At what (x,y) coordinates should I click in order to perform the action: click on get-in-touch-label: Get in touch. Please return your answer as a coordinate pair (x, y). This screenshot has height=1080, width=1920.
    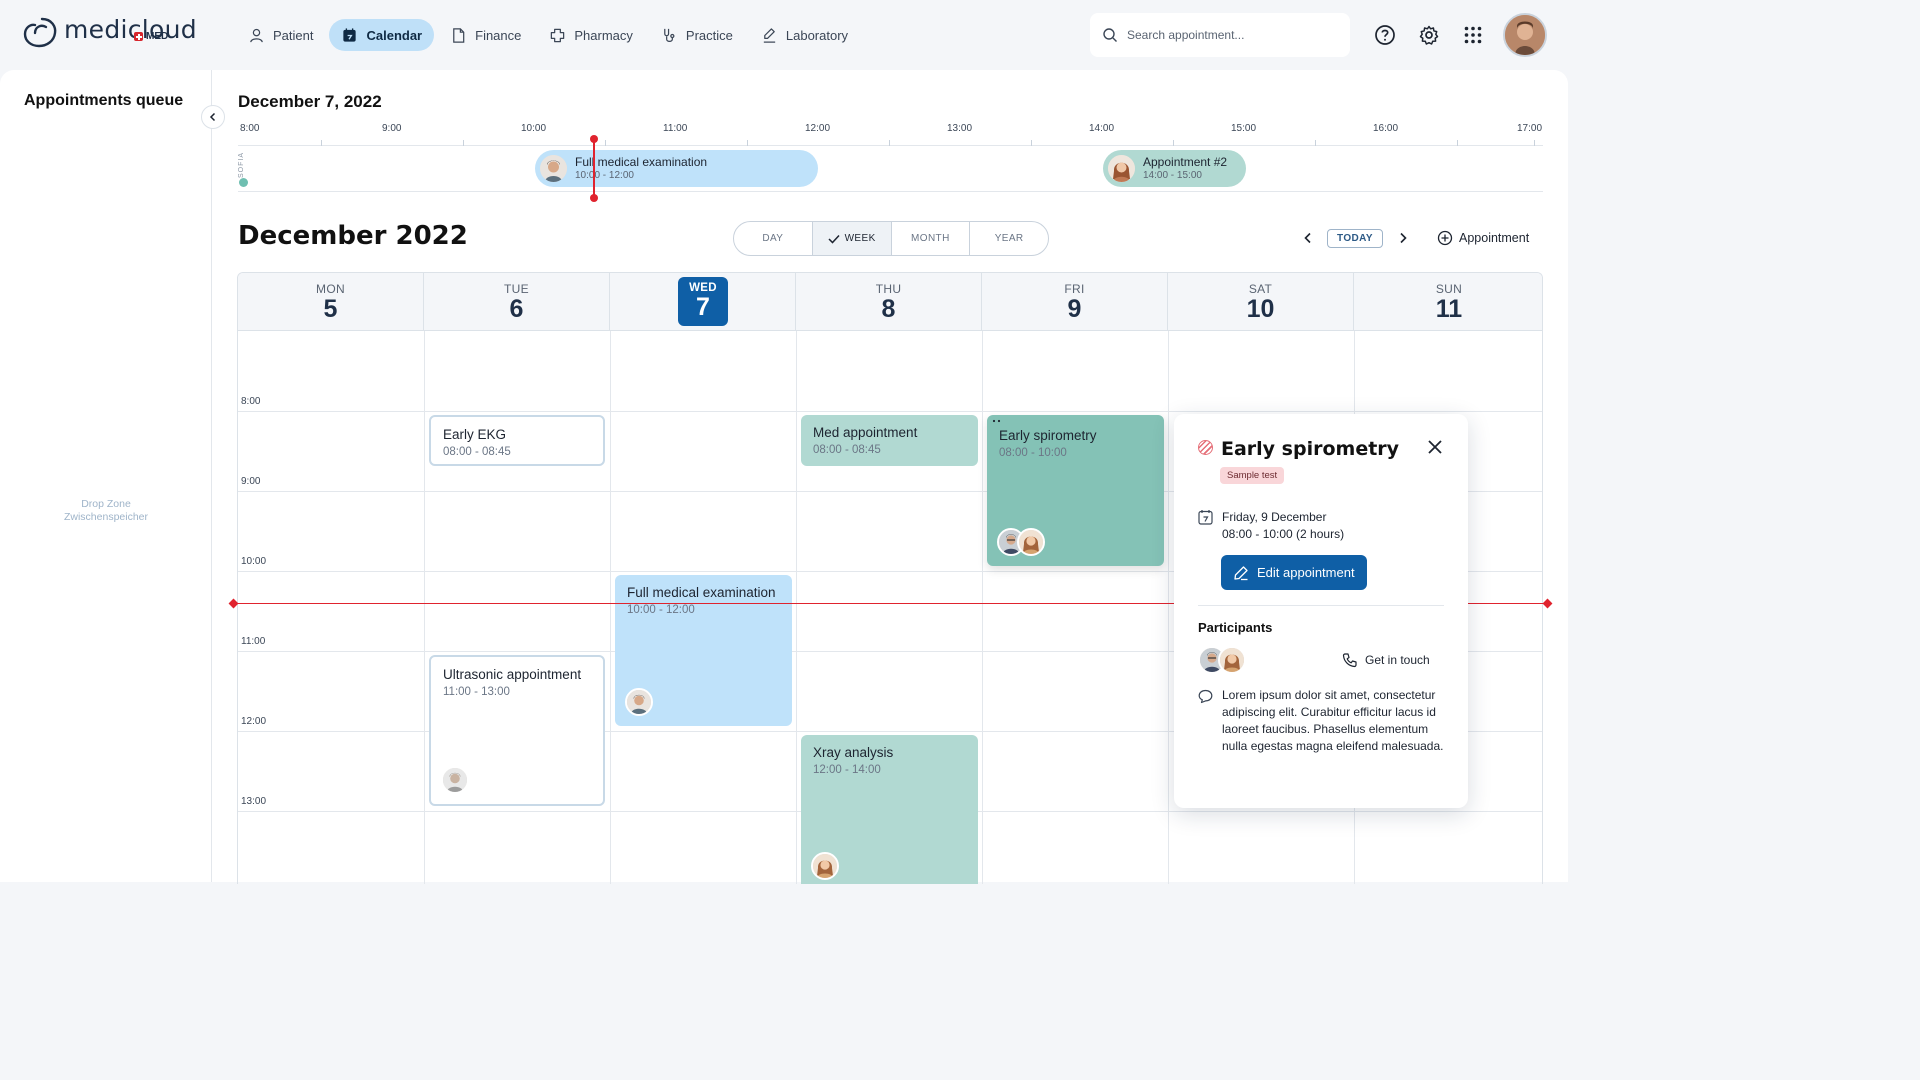
    Looking at the image, I should click on (1397, 660).